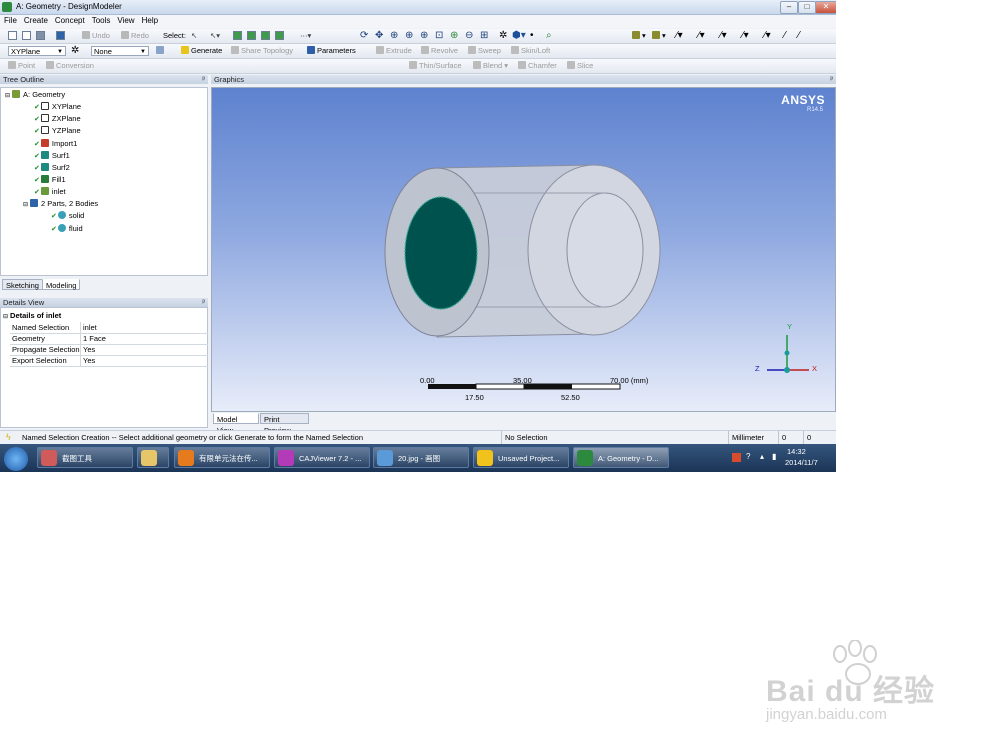 This screenshot has width=1000, height=750. What do you see at coordinates (101, 20) in the screenshot?
I see `menu-tools: Tools` at bounding box center [101, 20].